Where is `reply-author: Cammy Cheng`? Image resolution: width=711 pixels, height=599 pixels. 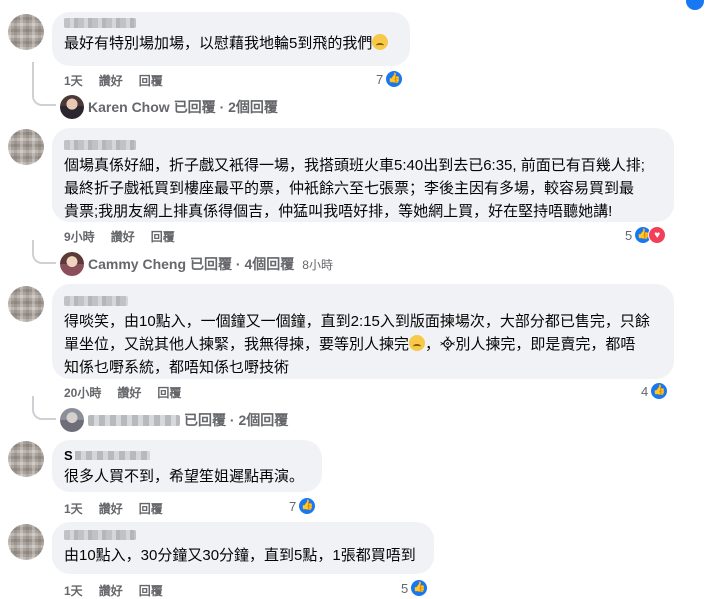 reply-author: Cammy Cheng is located at coordinates (137, 264).